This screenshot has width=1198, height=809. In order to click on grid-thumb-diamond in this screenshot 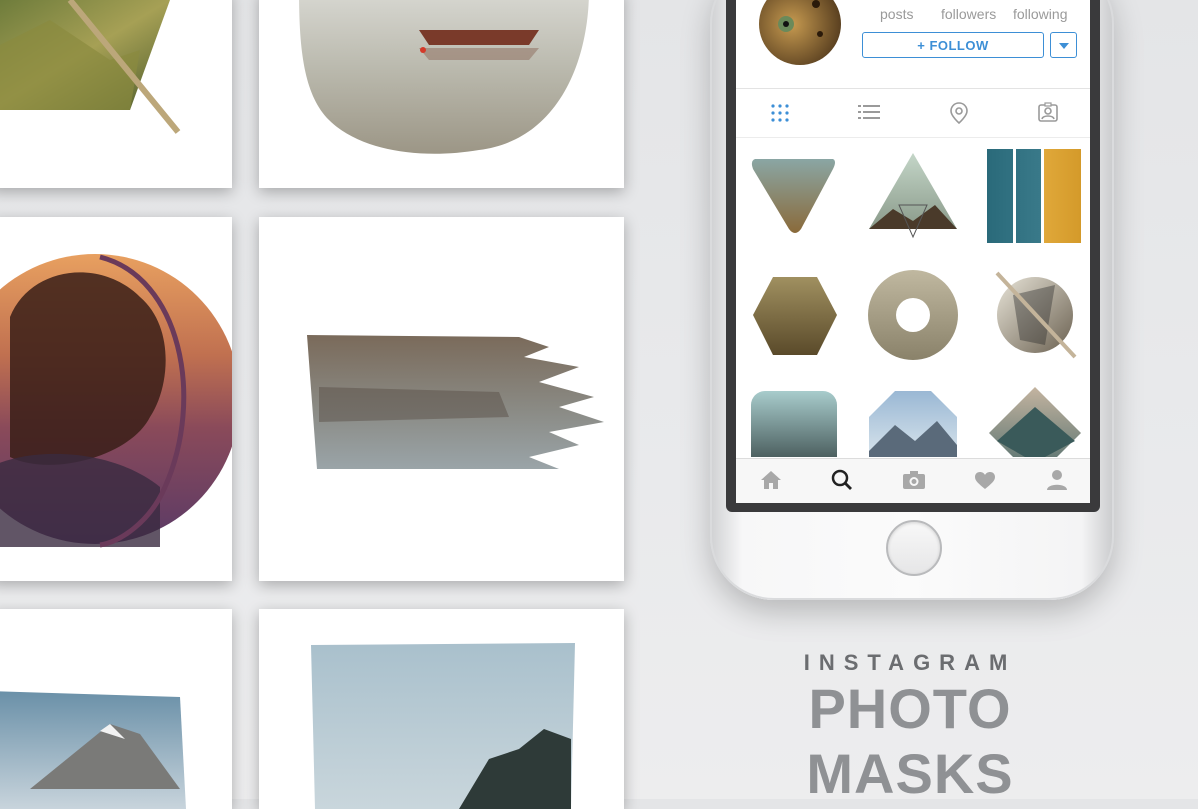, I will do `click(1035, 422)`.